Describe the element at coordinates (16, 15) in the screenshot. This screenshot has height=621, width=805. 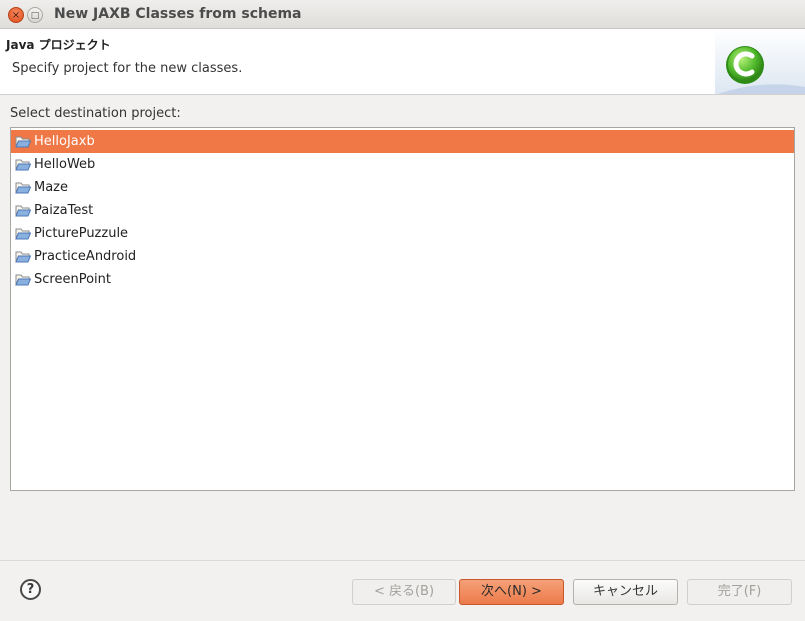
I see `close-icon: ×` at that location.